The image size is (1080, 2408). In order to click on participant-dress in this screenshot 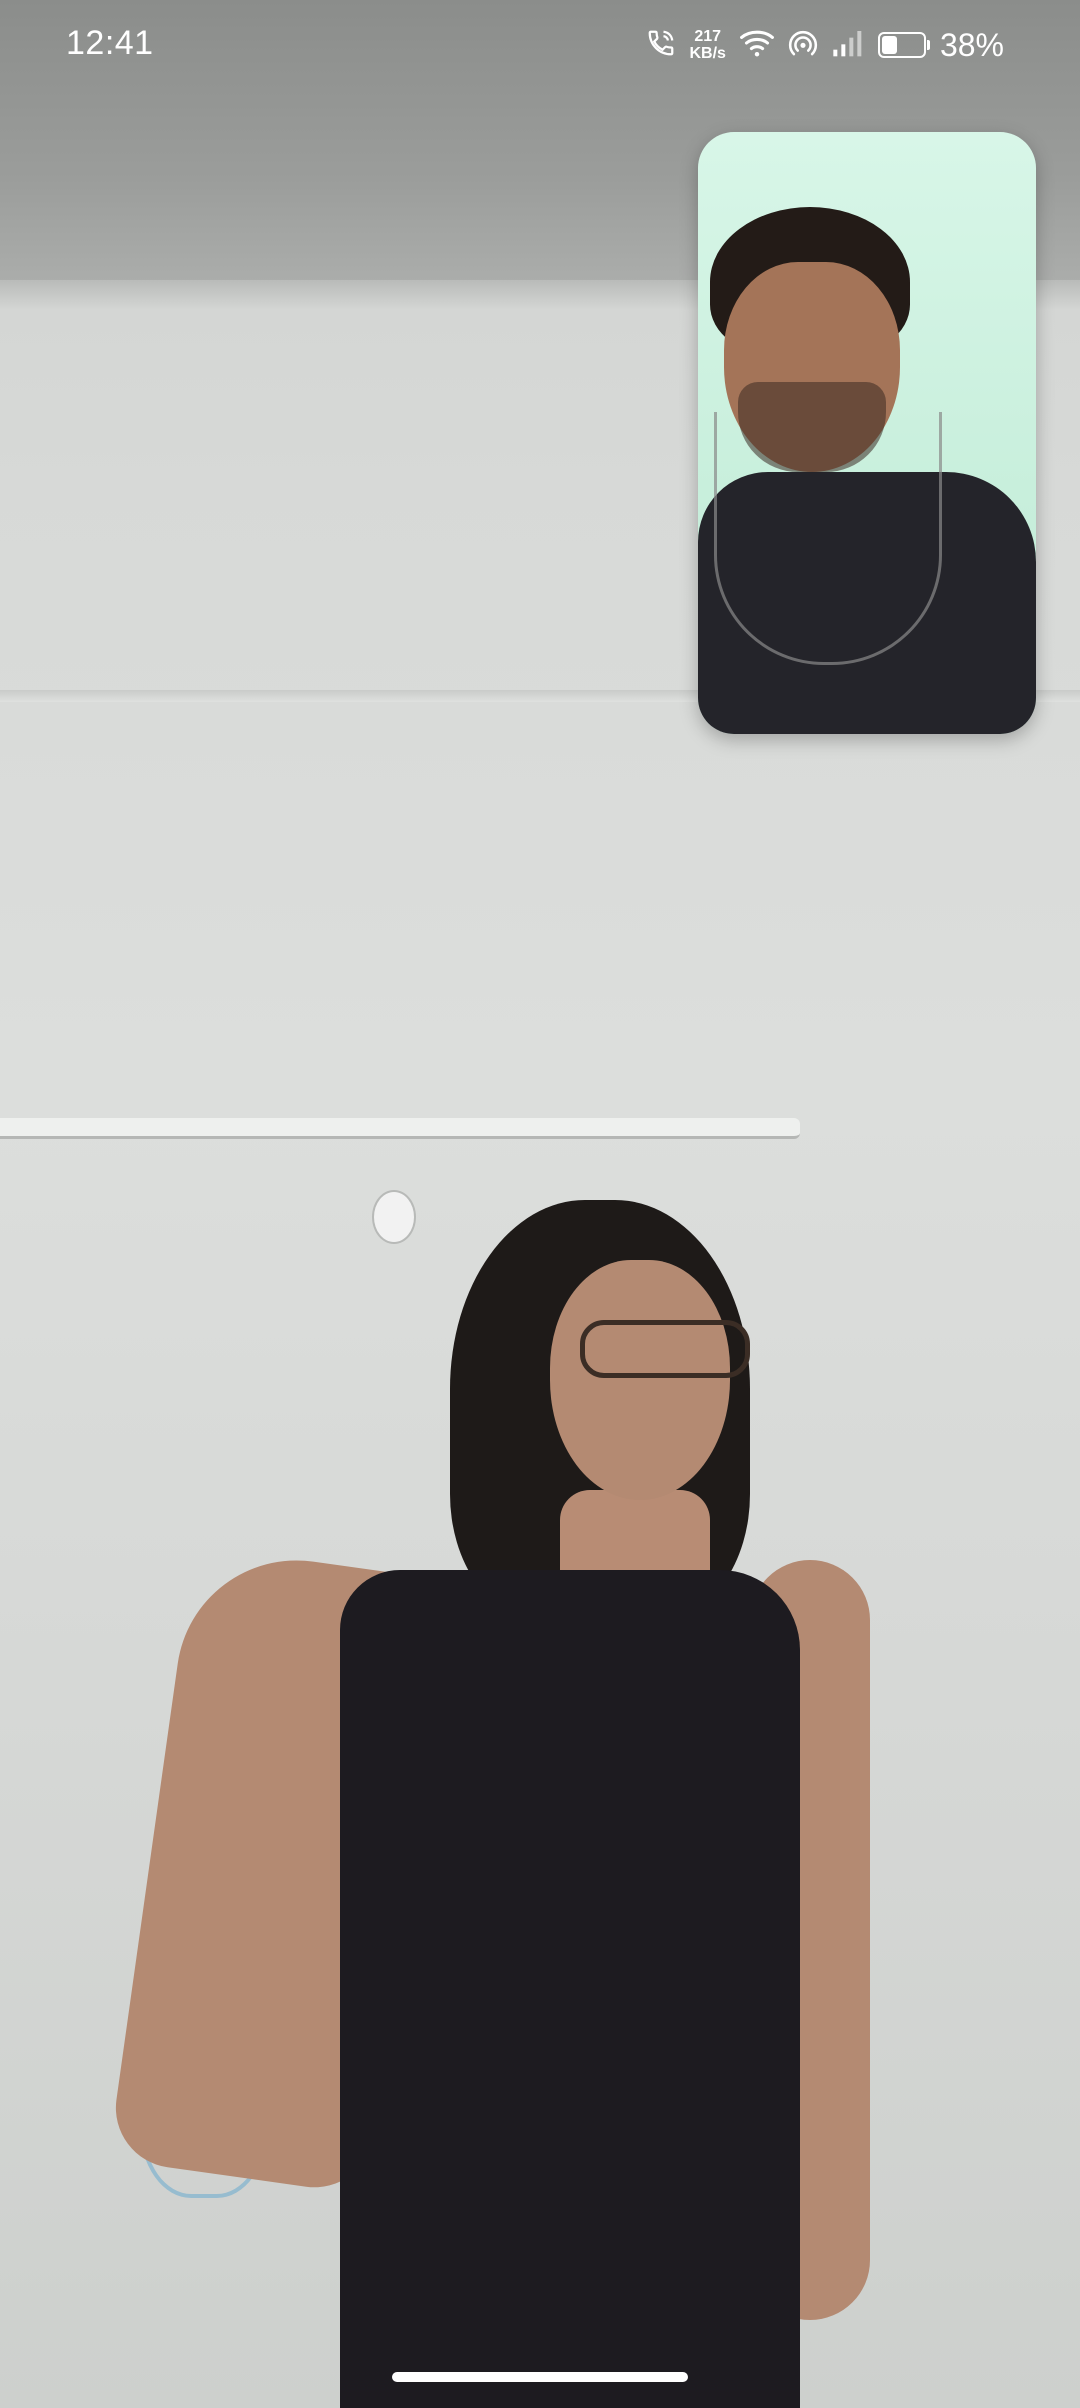, I will do `click(570, 1989)`.